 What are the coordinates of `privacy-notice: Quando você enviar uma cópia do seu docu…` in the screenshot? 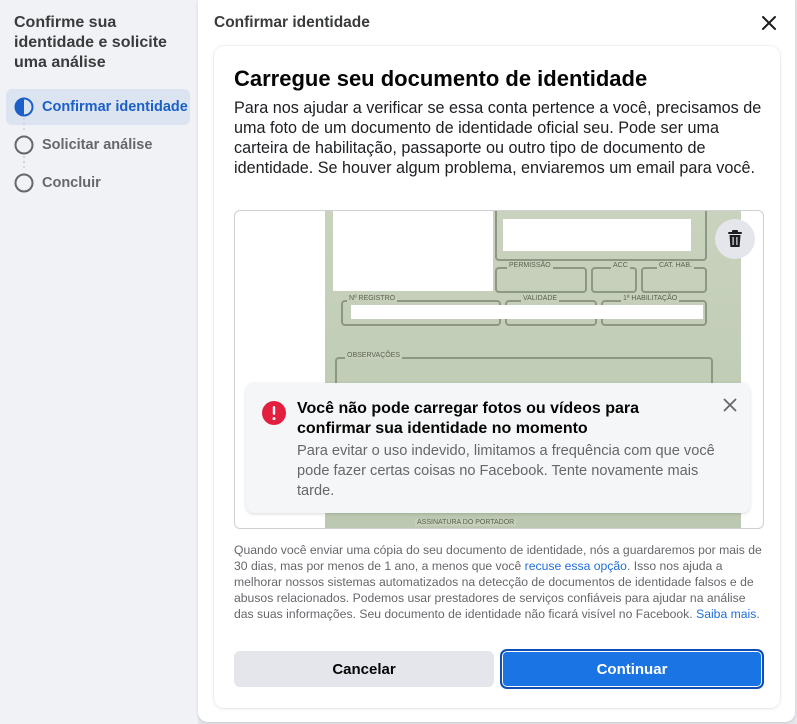 It's located at (499, 582).